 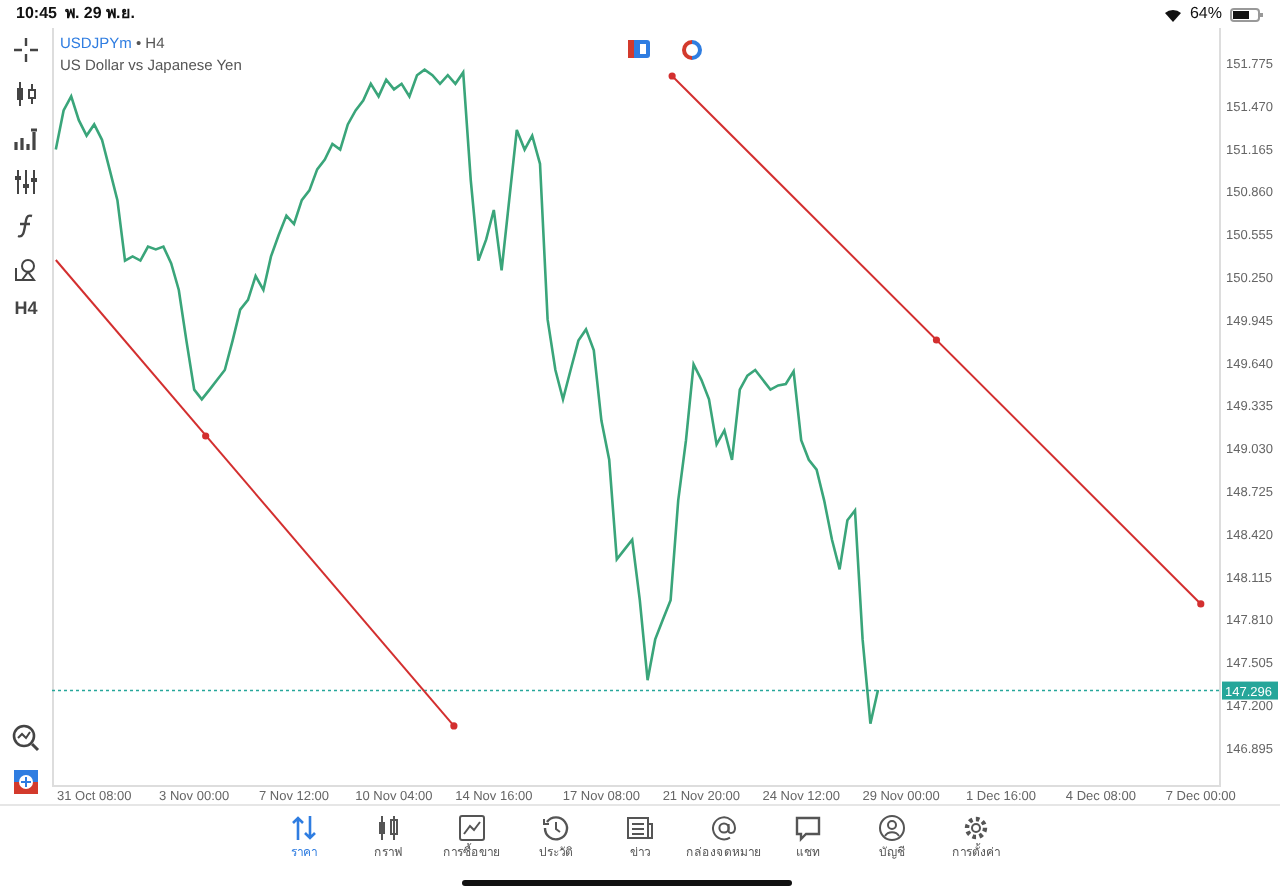 I want to click on history-clock-icon, so click(x=556, y=828).